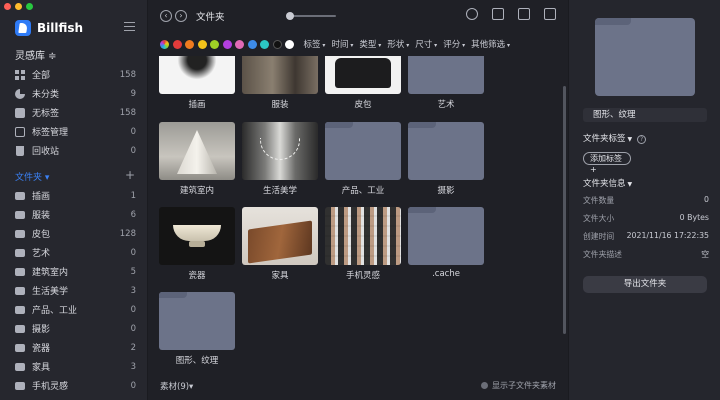 The width and height of the screenshot is (720, 400). What do you see at coordinates (280, 83) in the screenshot?
I see `folder-card: 服装` at bounding box center [280, 83].